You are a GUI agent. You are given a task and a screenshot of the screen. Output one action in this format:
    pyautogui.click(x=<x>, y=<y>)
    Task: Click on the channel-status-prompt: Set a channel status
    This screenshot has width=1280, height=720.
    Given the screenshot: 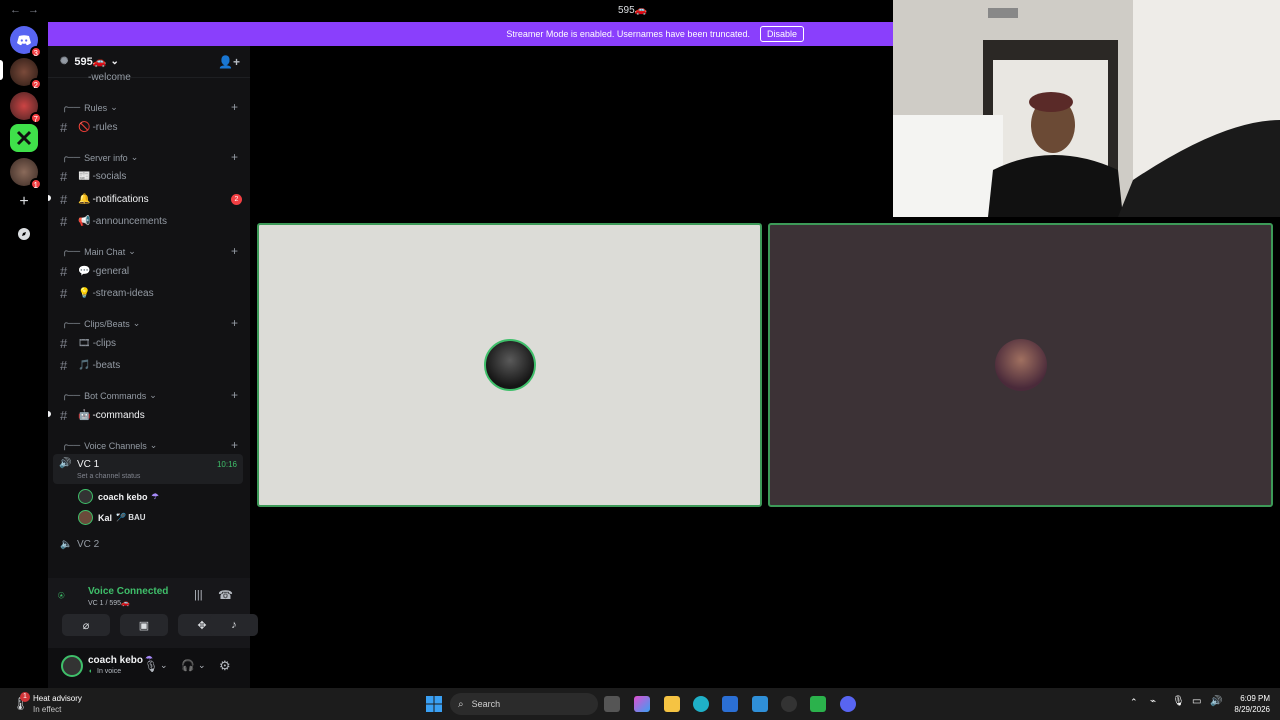 What is the action you would take?
    pyautogui.click(x=108, y=476)
    